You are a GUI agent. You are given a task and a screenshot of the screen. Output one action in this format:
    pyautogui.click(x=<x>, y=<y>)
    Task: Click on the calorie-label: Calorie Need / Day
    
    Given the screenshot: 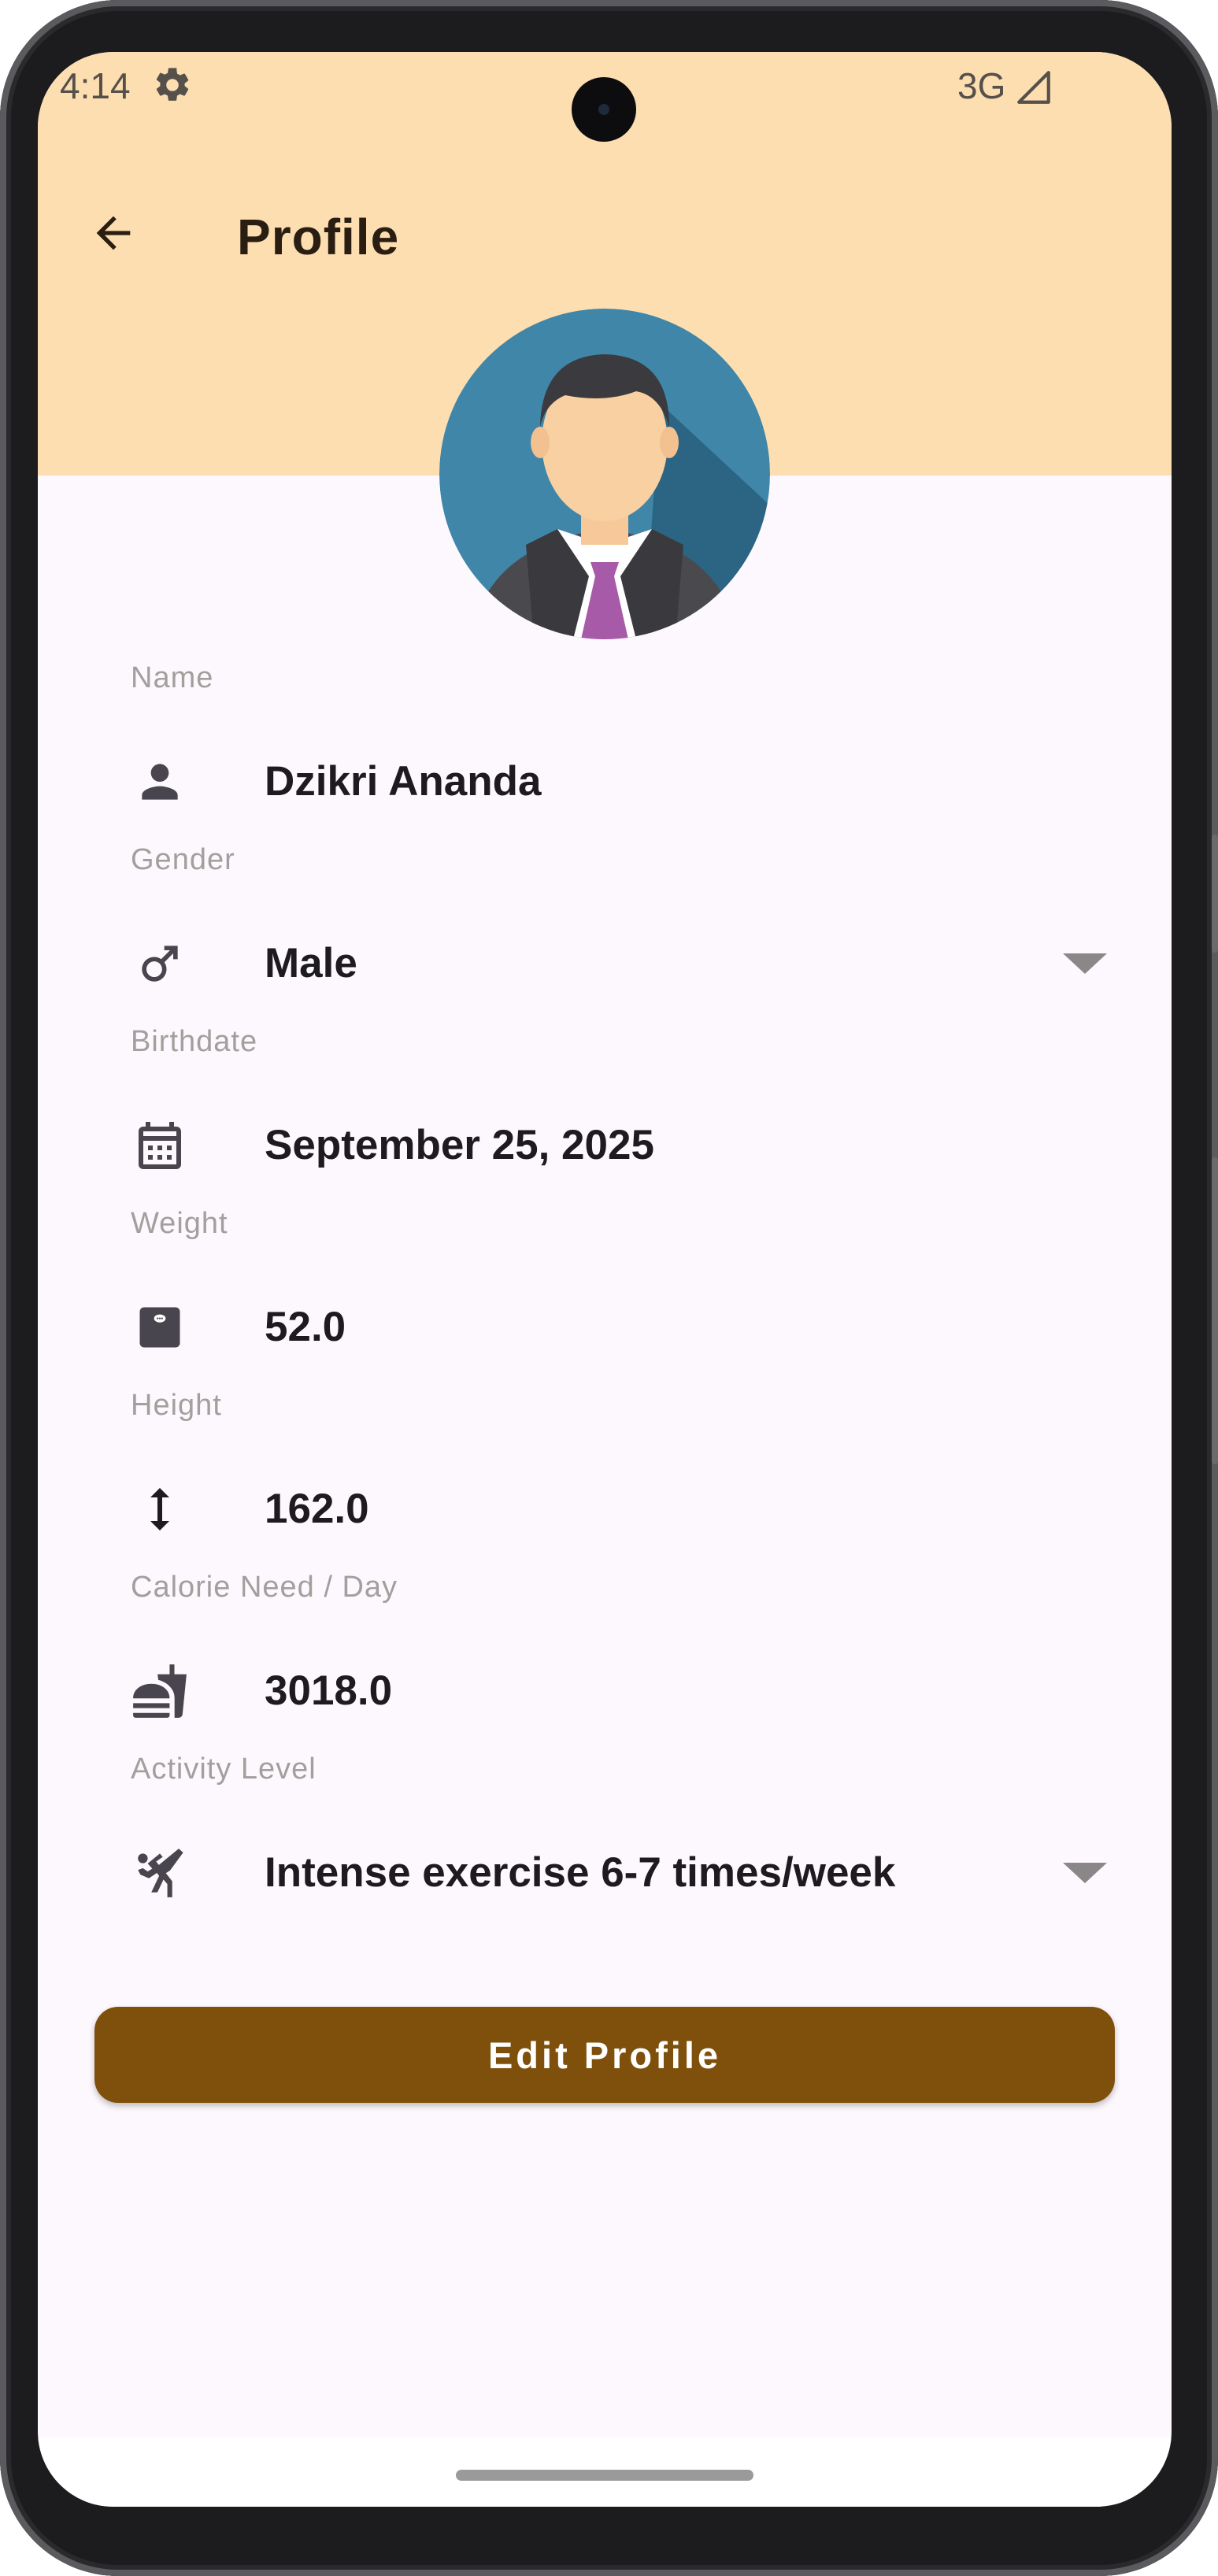 What is the action you would take?
    pyautogui.click(x=264, y=1587)
    